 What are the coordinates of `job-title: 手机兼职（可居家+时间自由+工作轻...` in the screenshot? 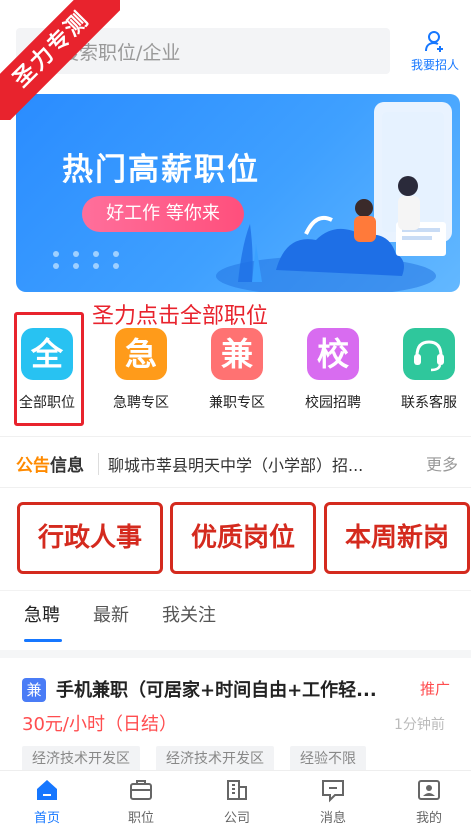 It's located at (226, 689).